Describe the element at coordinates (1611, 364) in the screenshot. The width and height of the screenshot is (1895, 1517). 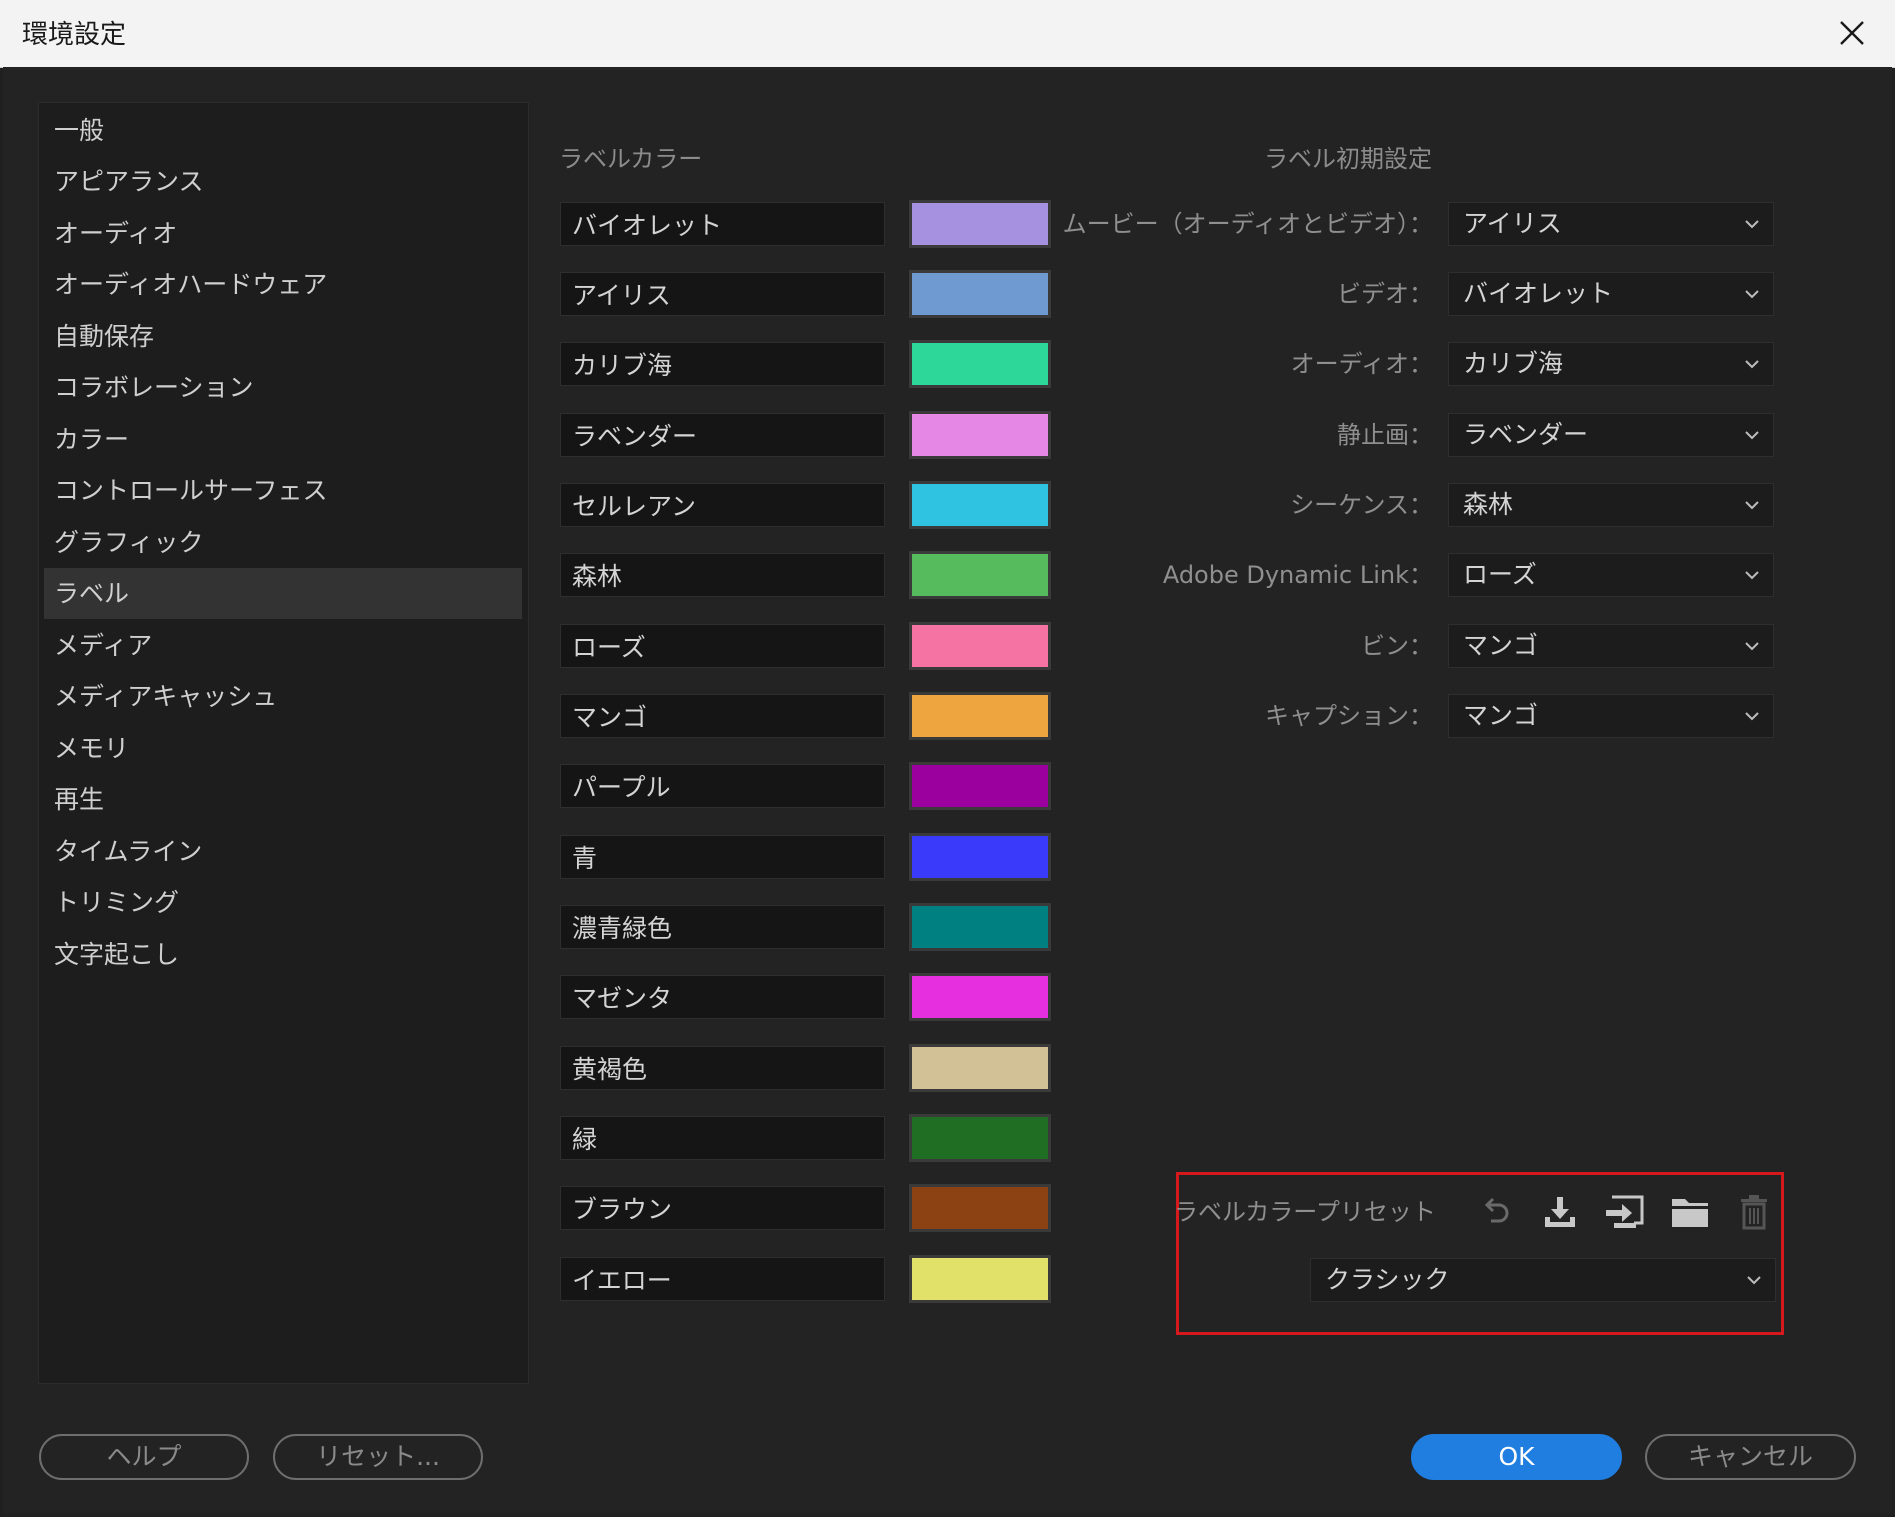
I see `default-audio-dropdown: カリブ海` at that location.